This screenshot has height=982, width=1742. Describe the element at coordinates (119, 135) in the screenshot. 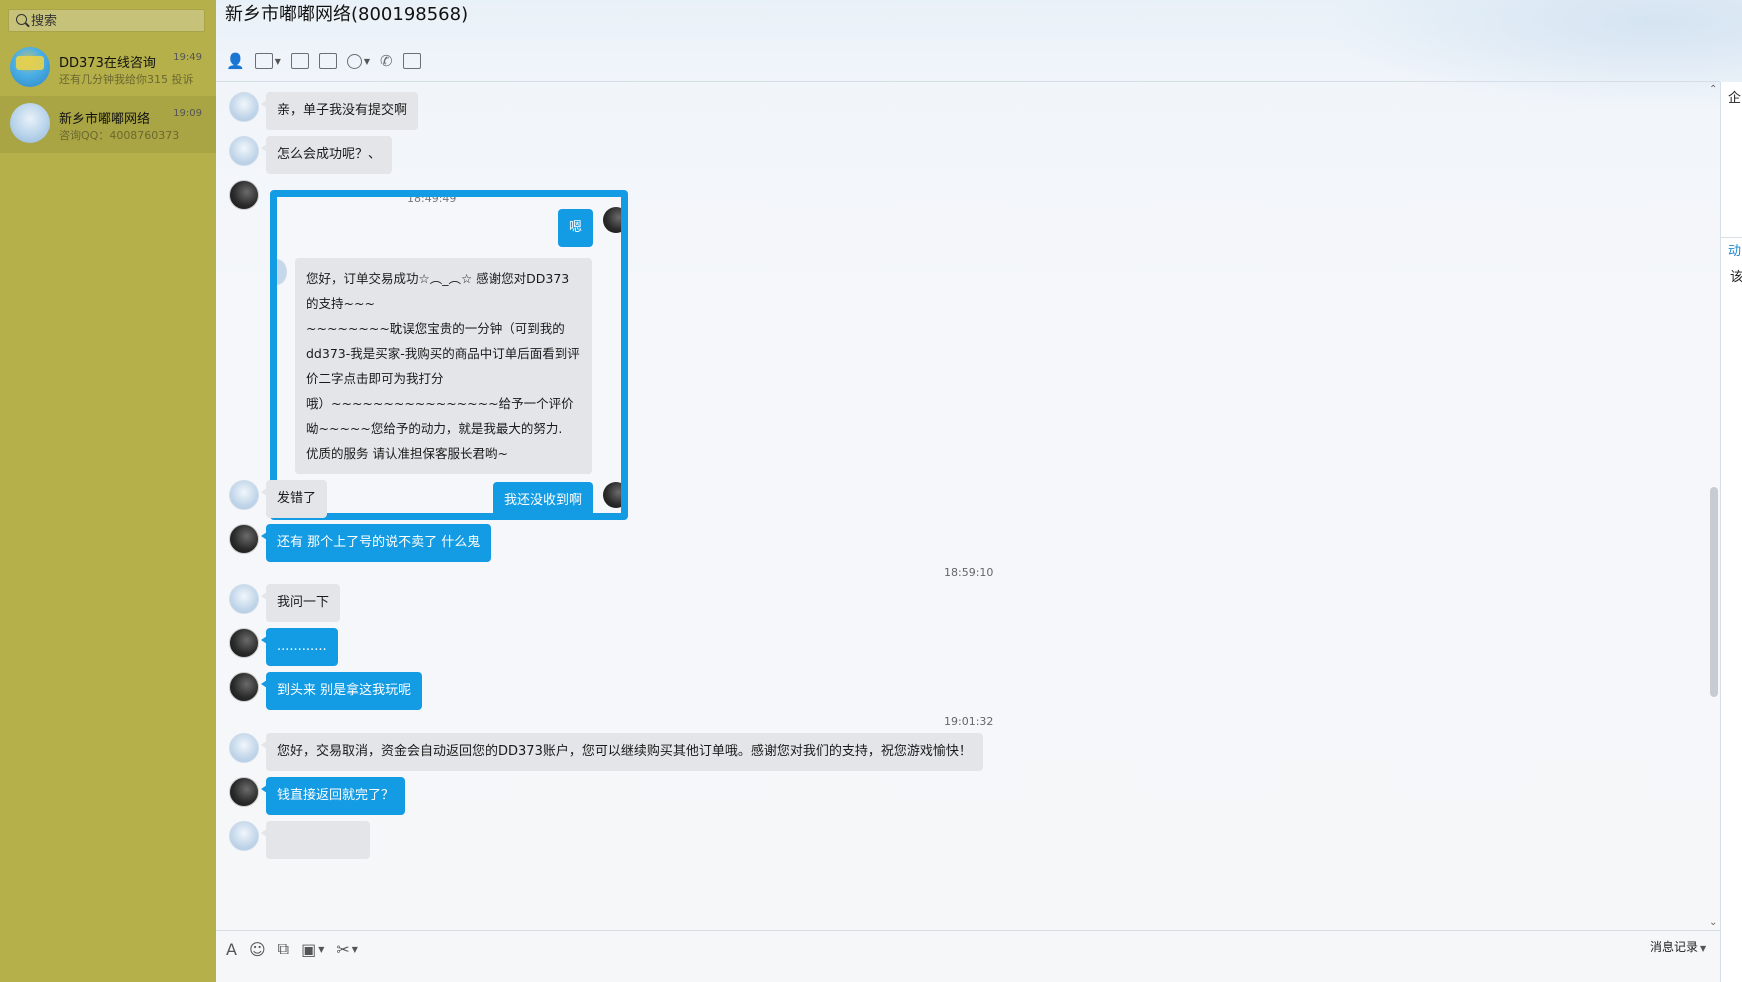

I see `contact-preview: 咨询QQ：4008760373` at that location.